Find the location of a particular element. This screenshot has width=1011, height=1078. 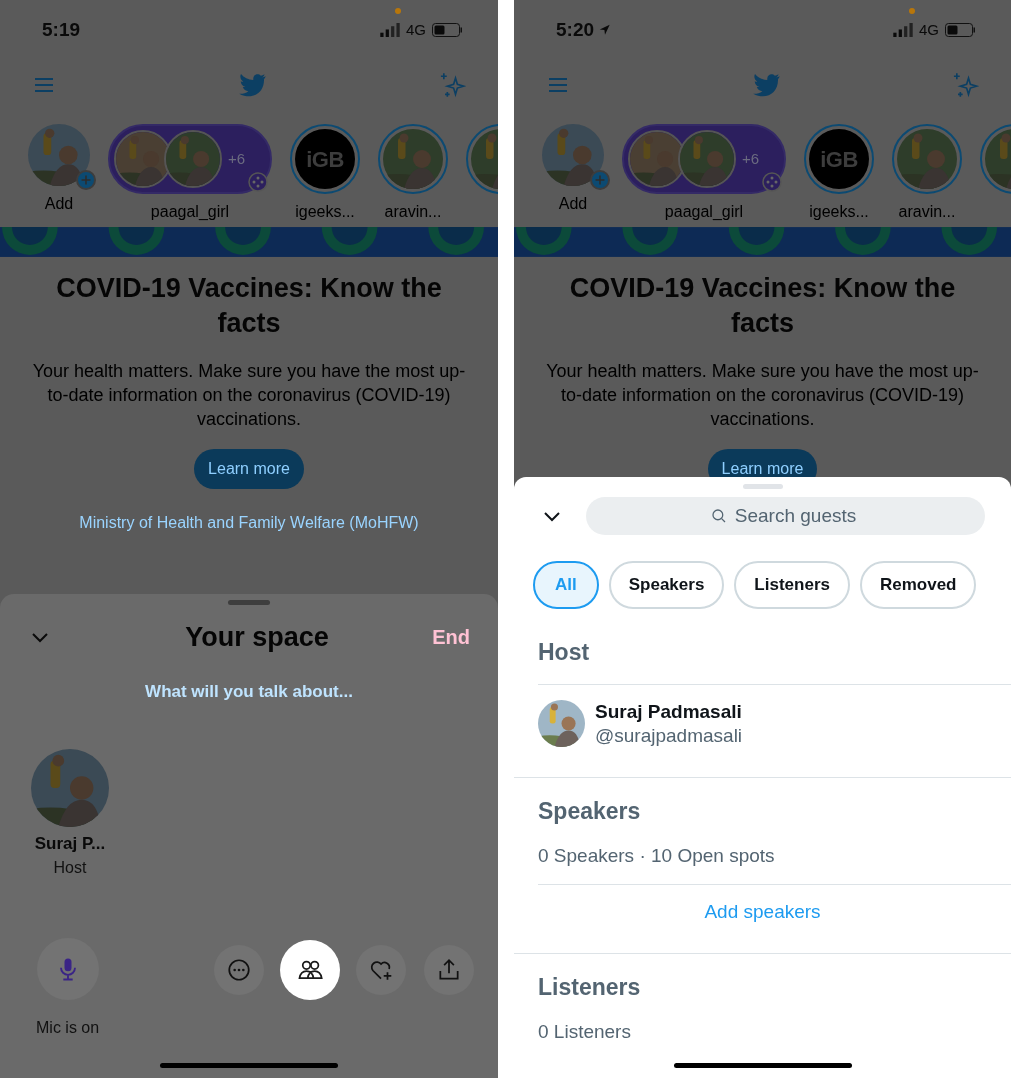

search-icon is located at coordinates (718, 516).